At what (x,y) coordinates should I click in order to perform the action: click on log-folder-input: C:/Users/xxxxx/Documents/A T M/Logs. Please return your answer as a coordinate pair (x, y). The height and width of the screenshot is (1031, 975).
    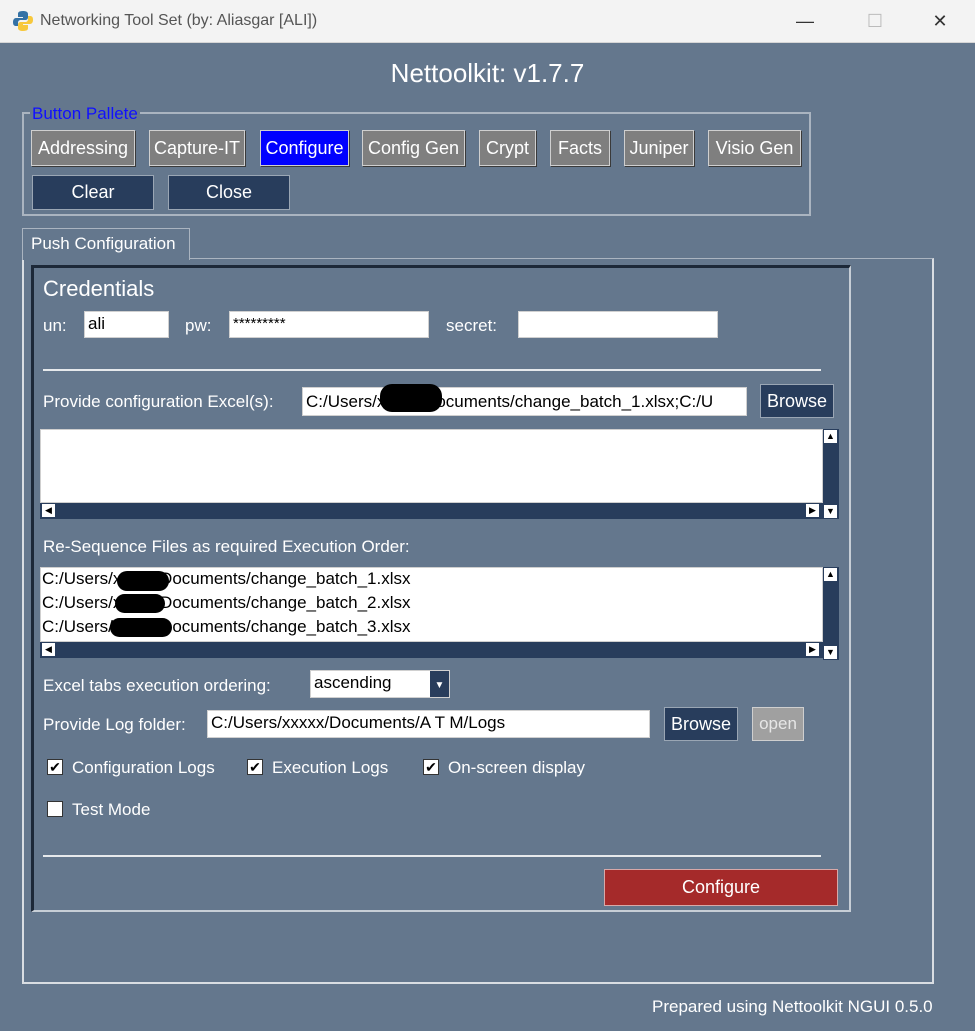
    Looking at the image, I should click on (428, 724).